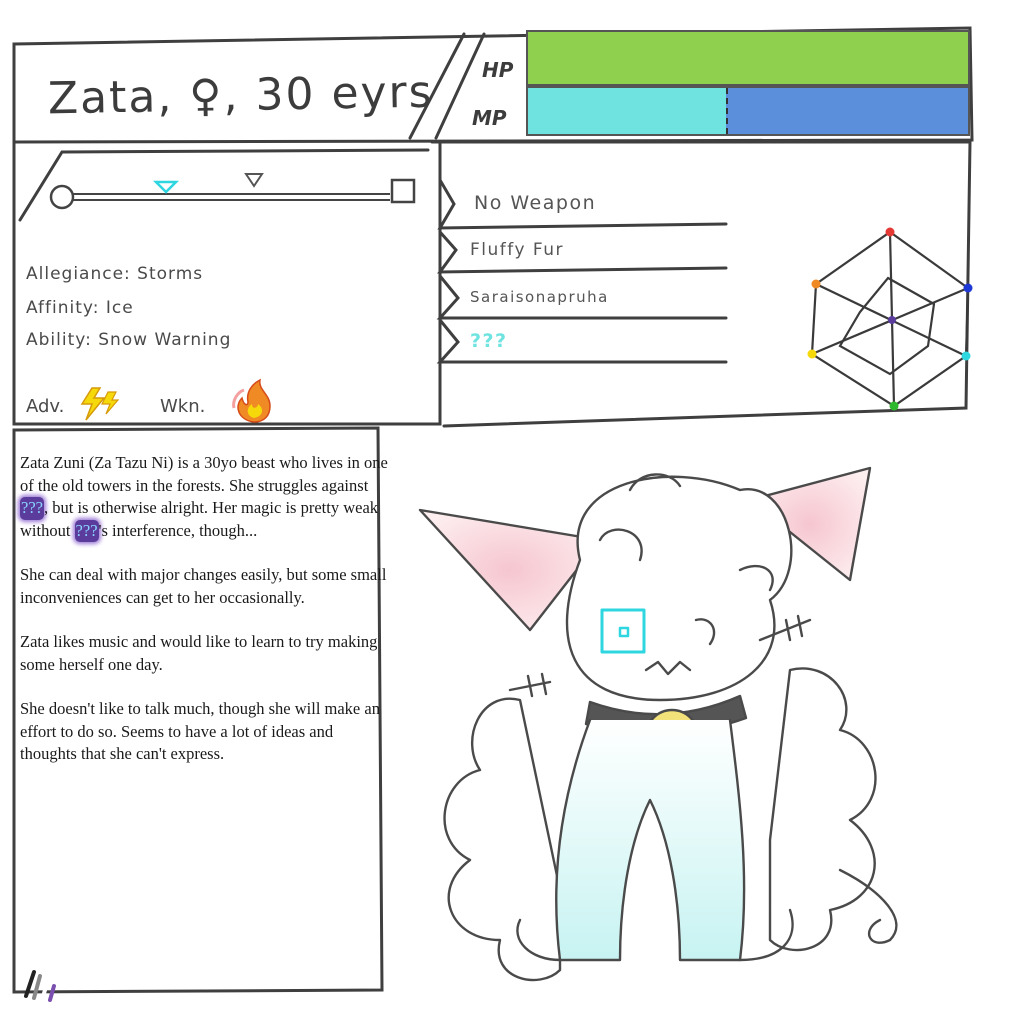 The image size is (1024, 1024). Describe the element at coordinates (968, 288) in the screenshot. I see `stat-dot-blue` at that location.